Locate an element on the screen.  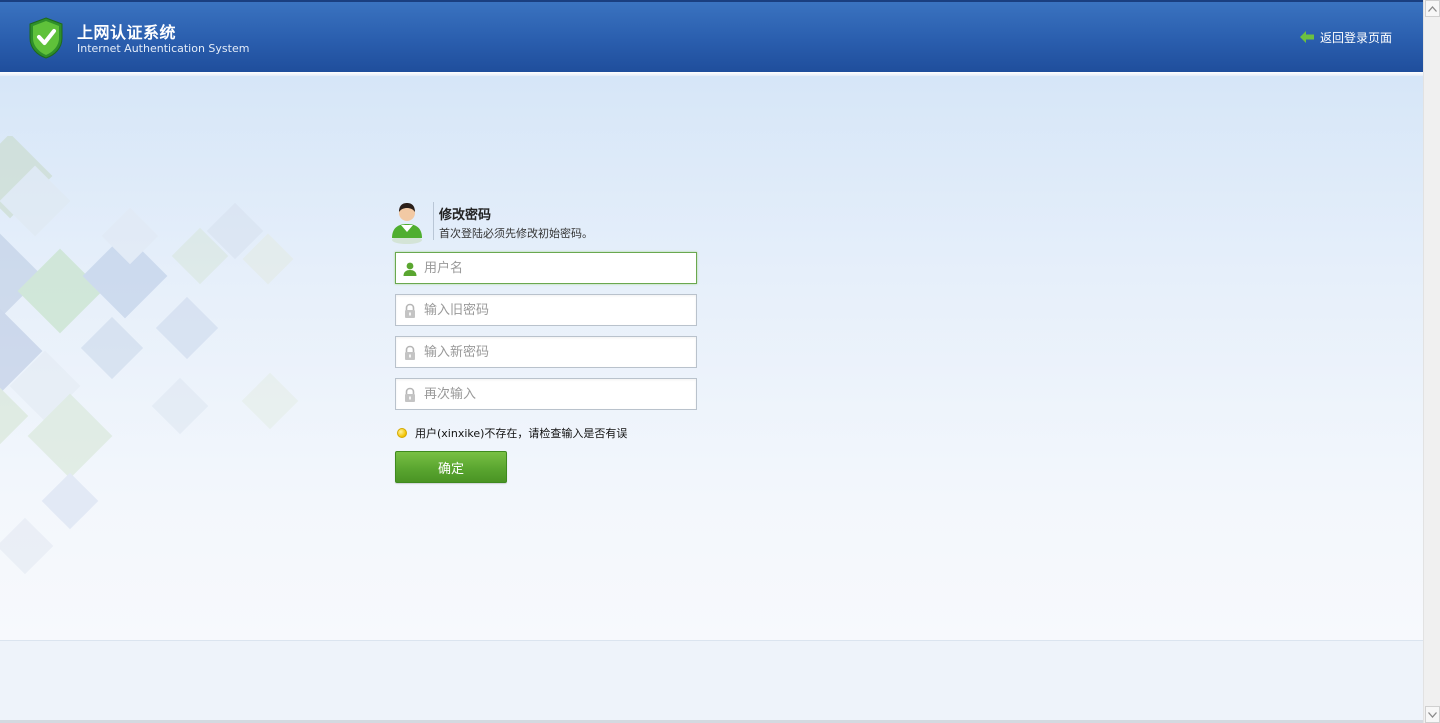
chevron-down-icon is located at coordinates (1432, 714).